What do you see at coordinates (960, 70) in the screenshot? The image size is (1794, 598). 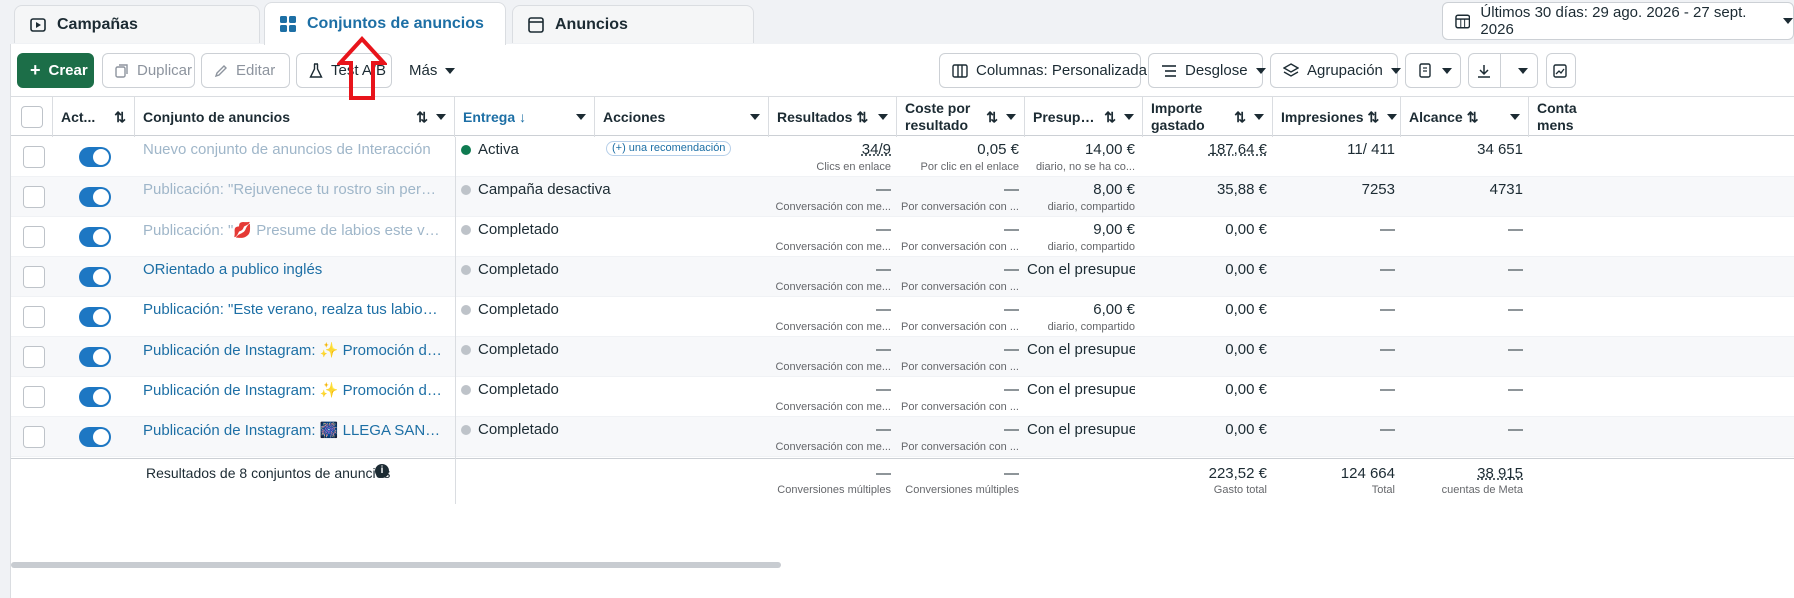 I see `columns-icon` at bounding box center [960, 70].